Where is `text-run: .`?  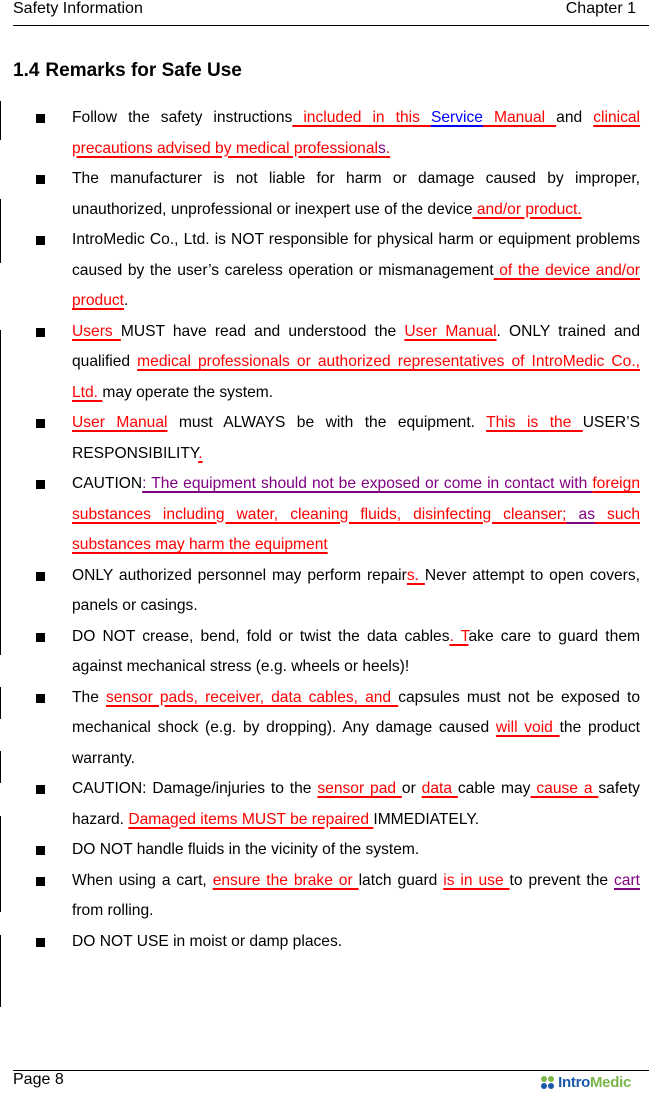
text-run: . is located at coordinates (126, 300).